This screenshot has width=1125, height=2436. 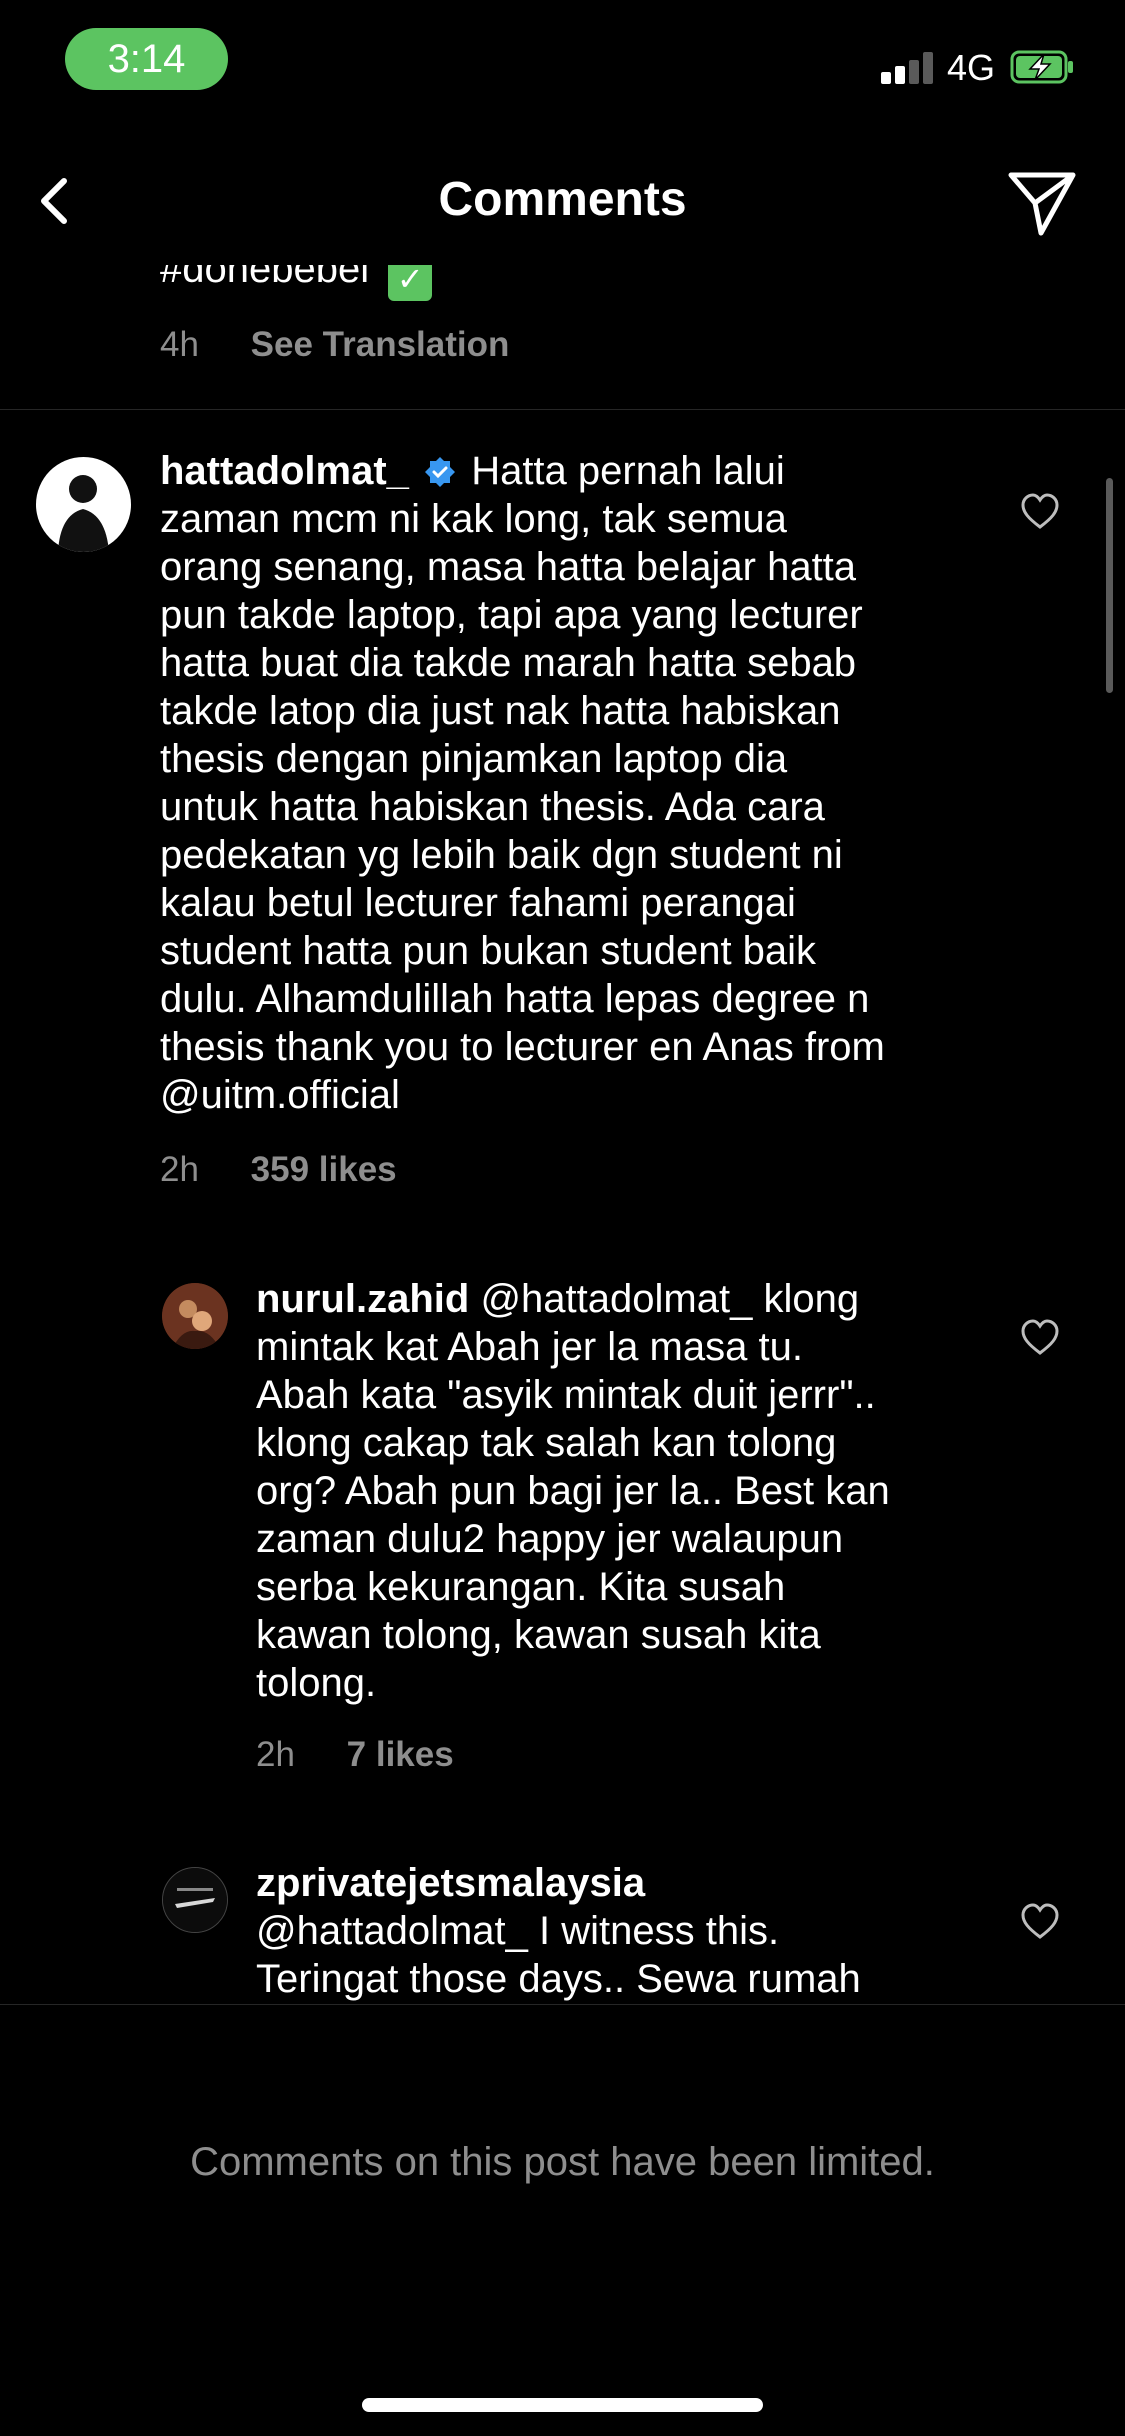 What do you see at coordinates (410, 283) in the screenshot?
I see `check-mark-emoji: ✓` at bounding box center [410, 283].